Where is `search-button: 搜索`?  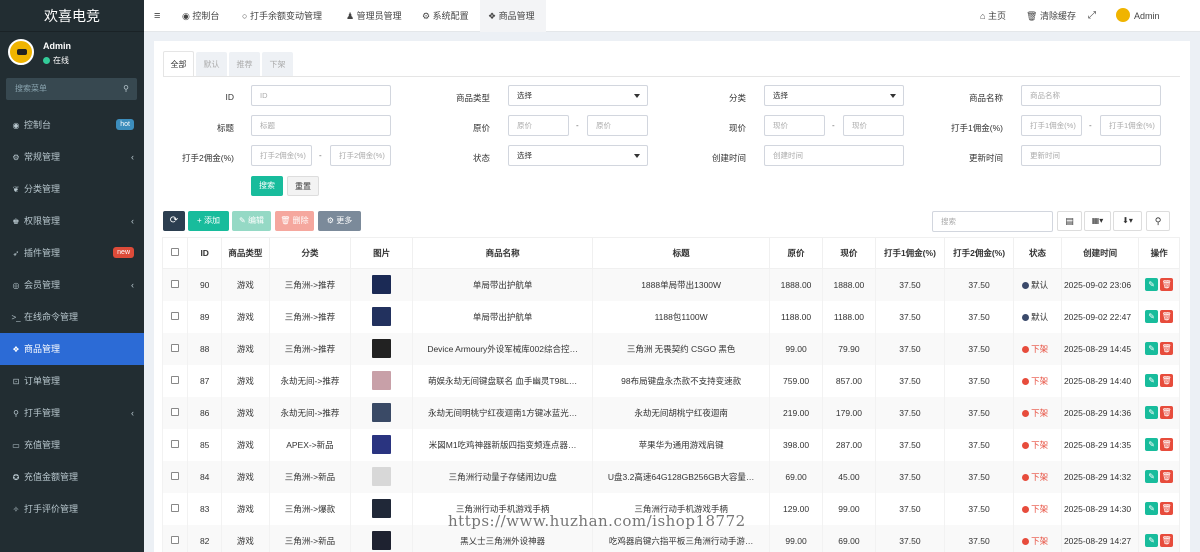 search-button: 搜索 is located at coordinates (267, 186).